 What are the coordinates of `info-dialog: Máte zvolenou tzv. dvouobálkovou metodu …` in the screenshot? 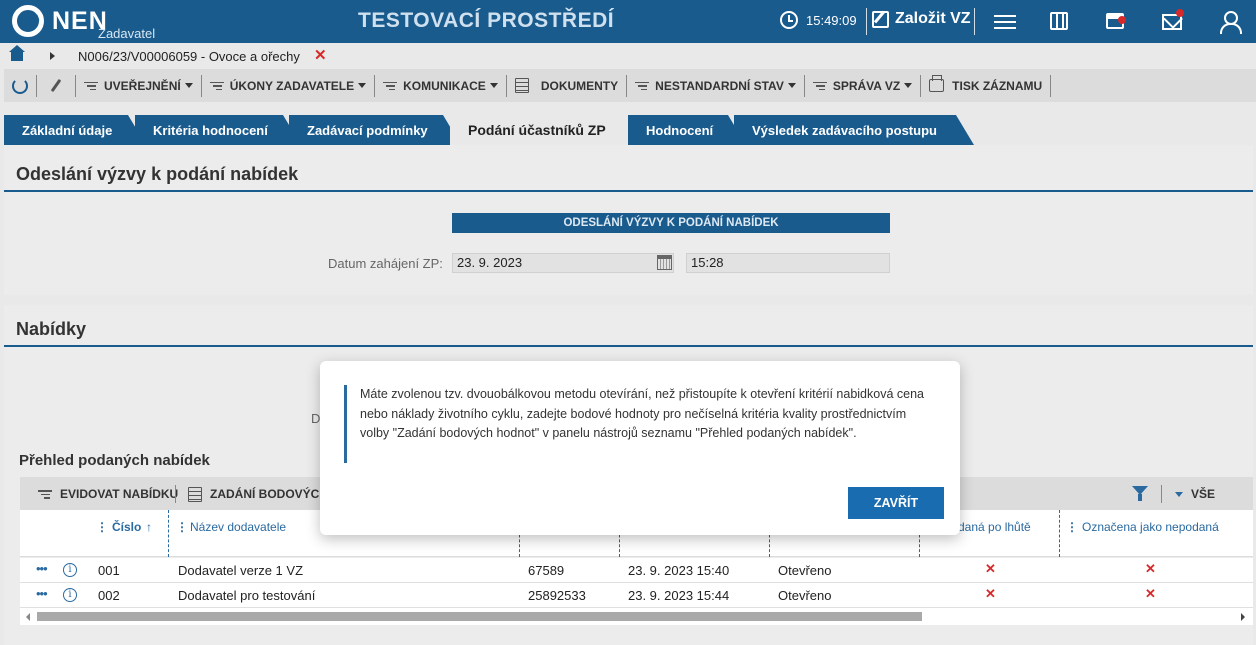 It's located at (640, 448).